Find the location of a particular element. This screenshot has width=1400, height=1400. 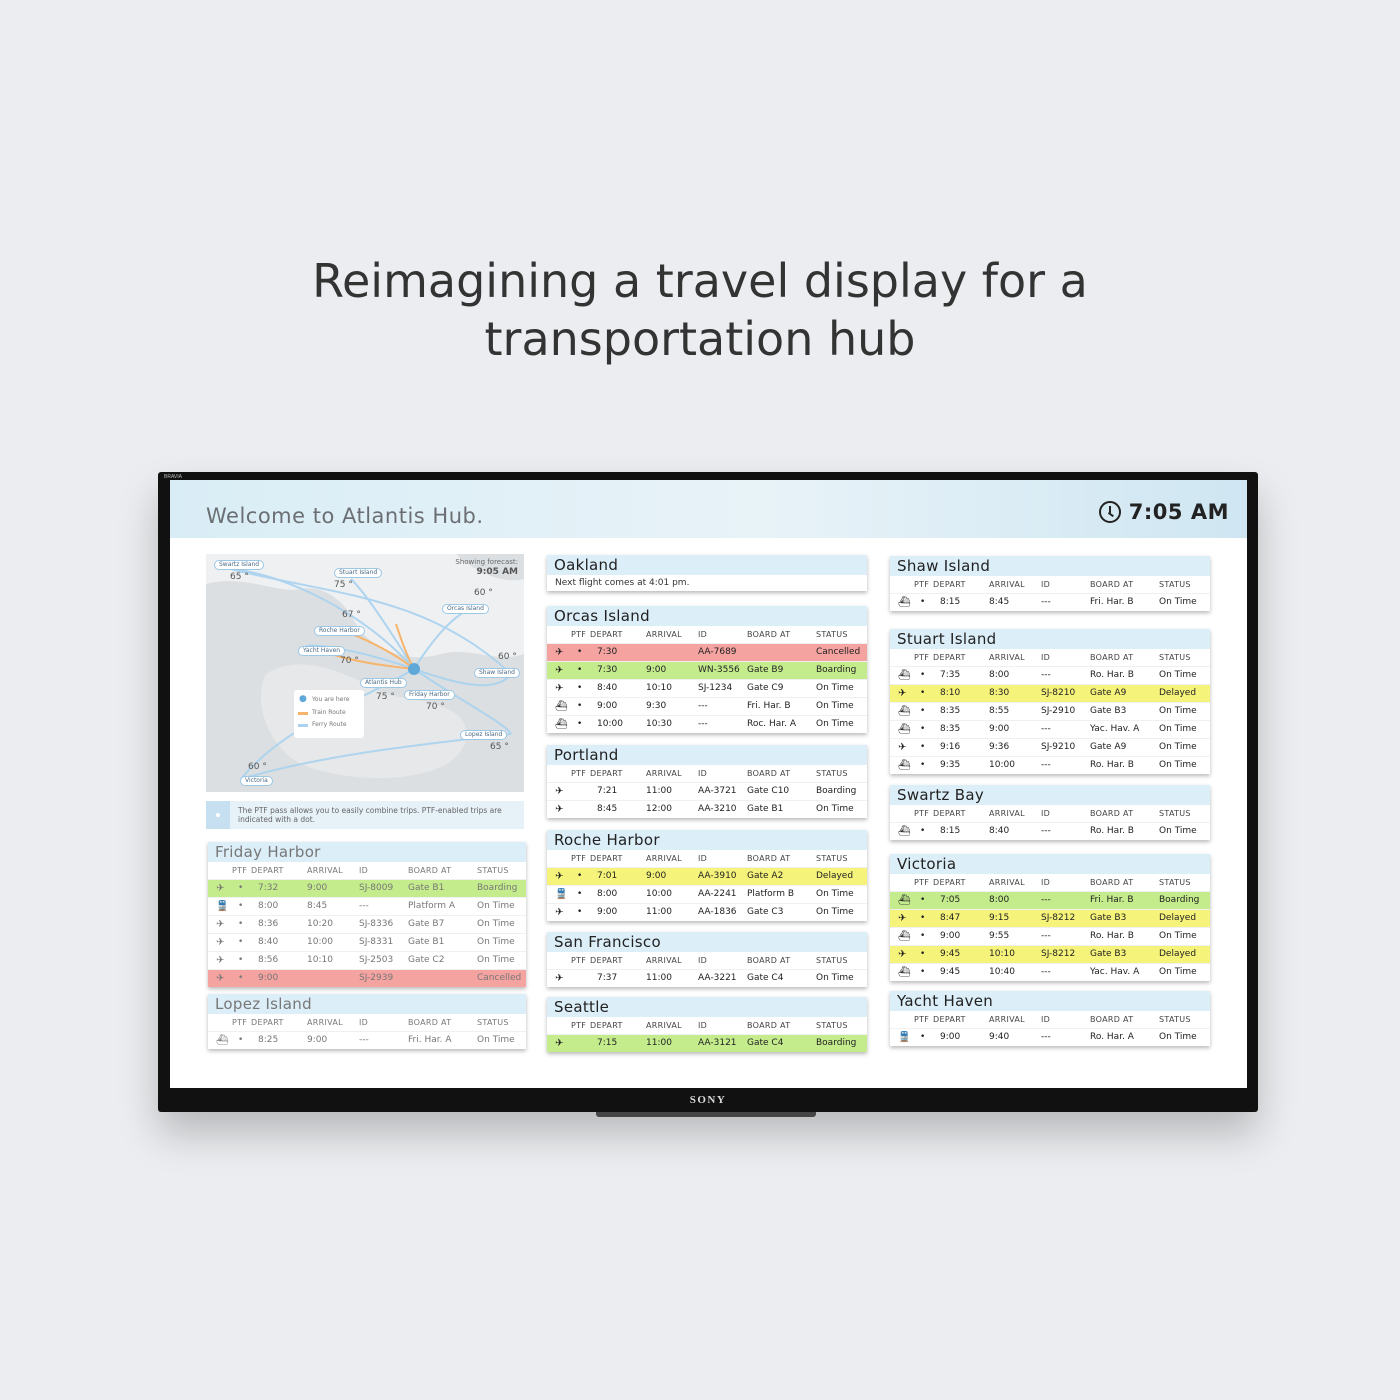

departure-row: ✈ • 9:00 SJ-2939 Cancelled is located at coordinates (367, 978).